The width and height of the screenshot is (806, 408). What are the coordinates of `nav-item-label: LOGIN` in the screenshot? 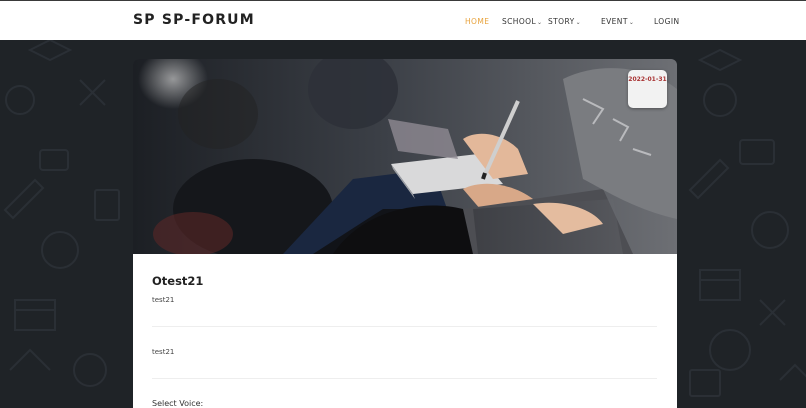 It's located at (667, 21).